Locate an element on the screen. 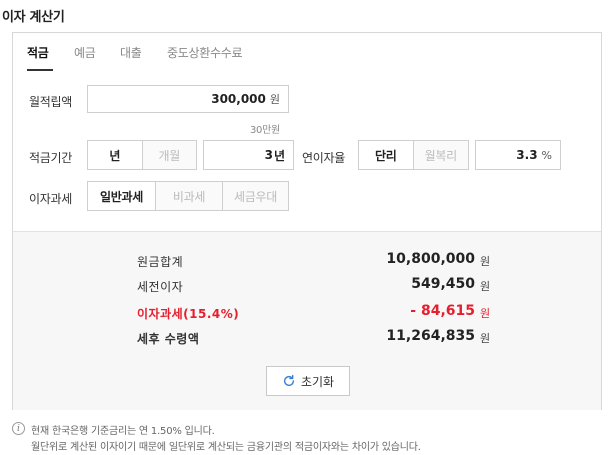  tab-installment-savings: 적금 is located at coordinates (38, 52).